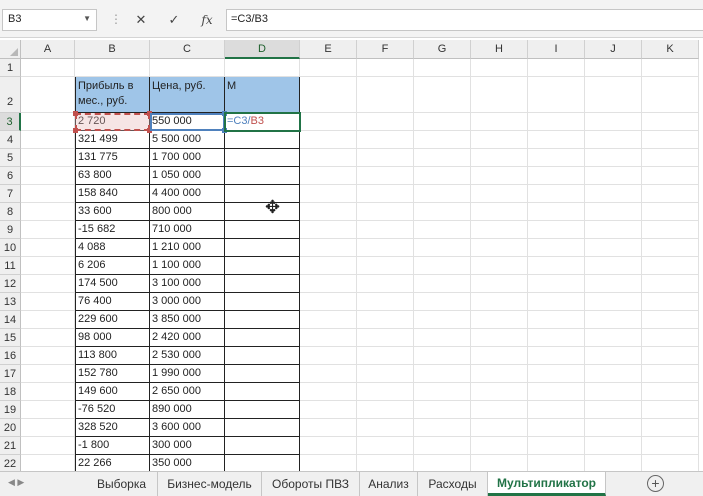 The image size is (703, 496). What do you see at coordinates (262, 212) in the screenshot?
I see `cell-d8` at bounding box center [262, 212].